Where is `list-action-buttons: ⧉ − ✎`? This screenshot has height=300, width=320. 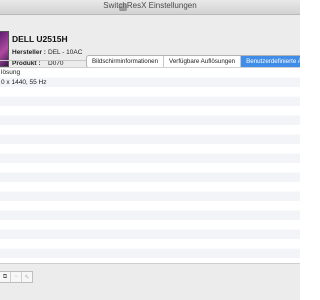
list-action-buttons: ⧉ − ✎ is located at coordinates (16, 277).